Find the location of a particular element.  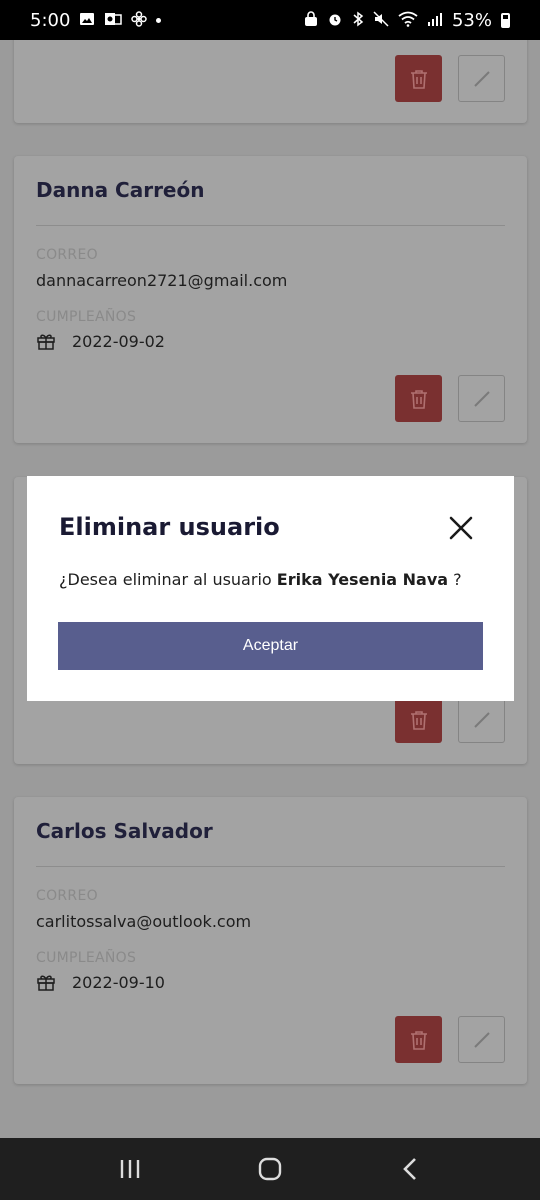

home-button is located at coordinates (270, 1169).